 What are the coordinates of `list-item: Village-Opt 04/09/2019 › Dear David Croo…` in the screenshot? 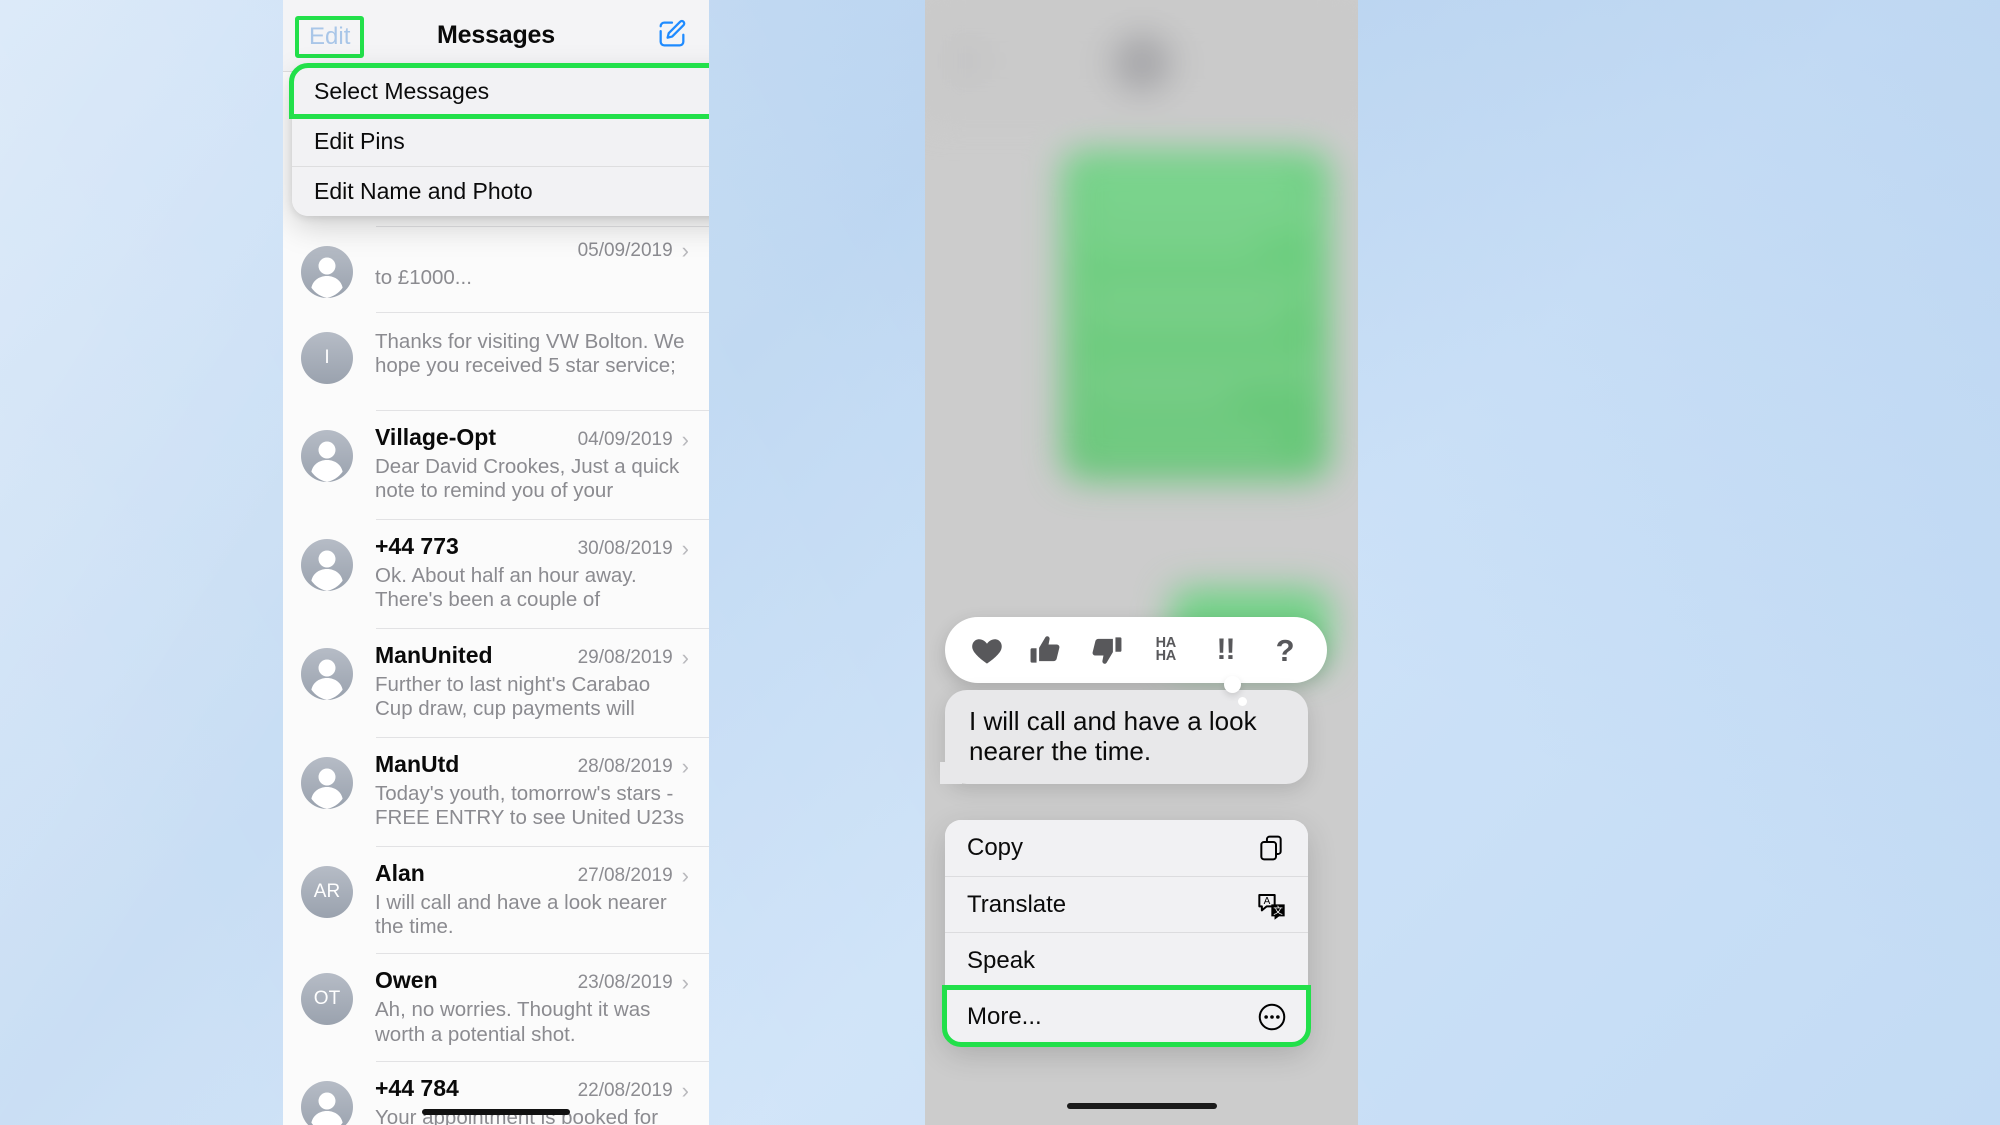 It's located at (496, 464).